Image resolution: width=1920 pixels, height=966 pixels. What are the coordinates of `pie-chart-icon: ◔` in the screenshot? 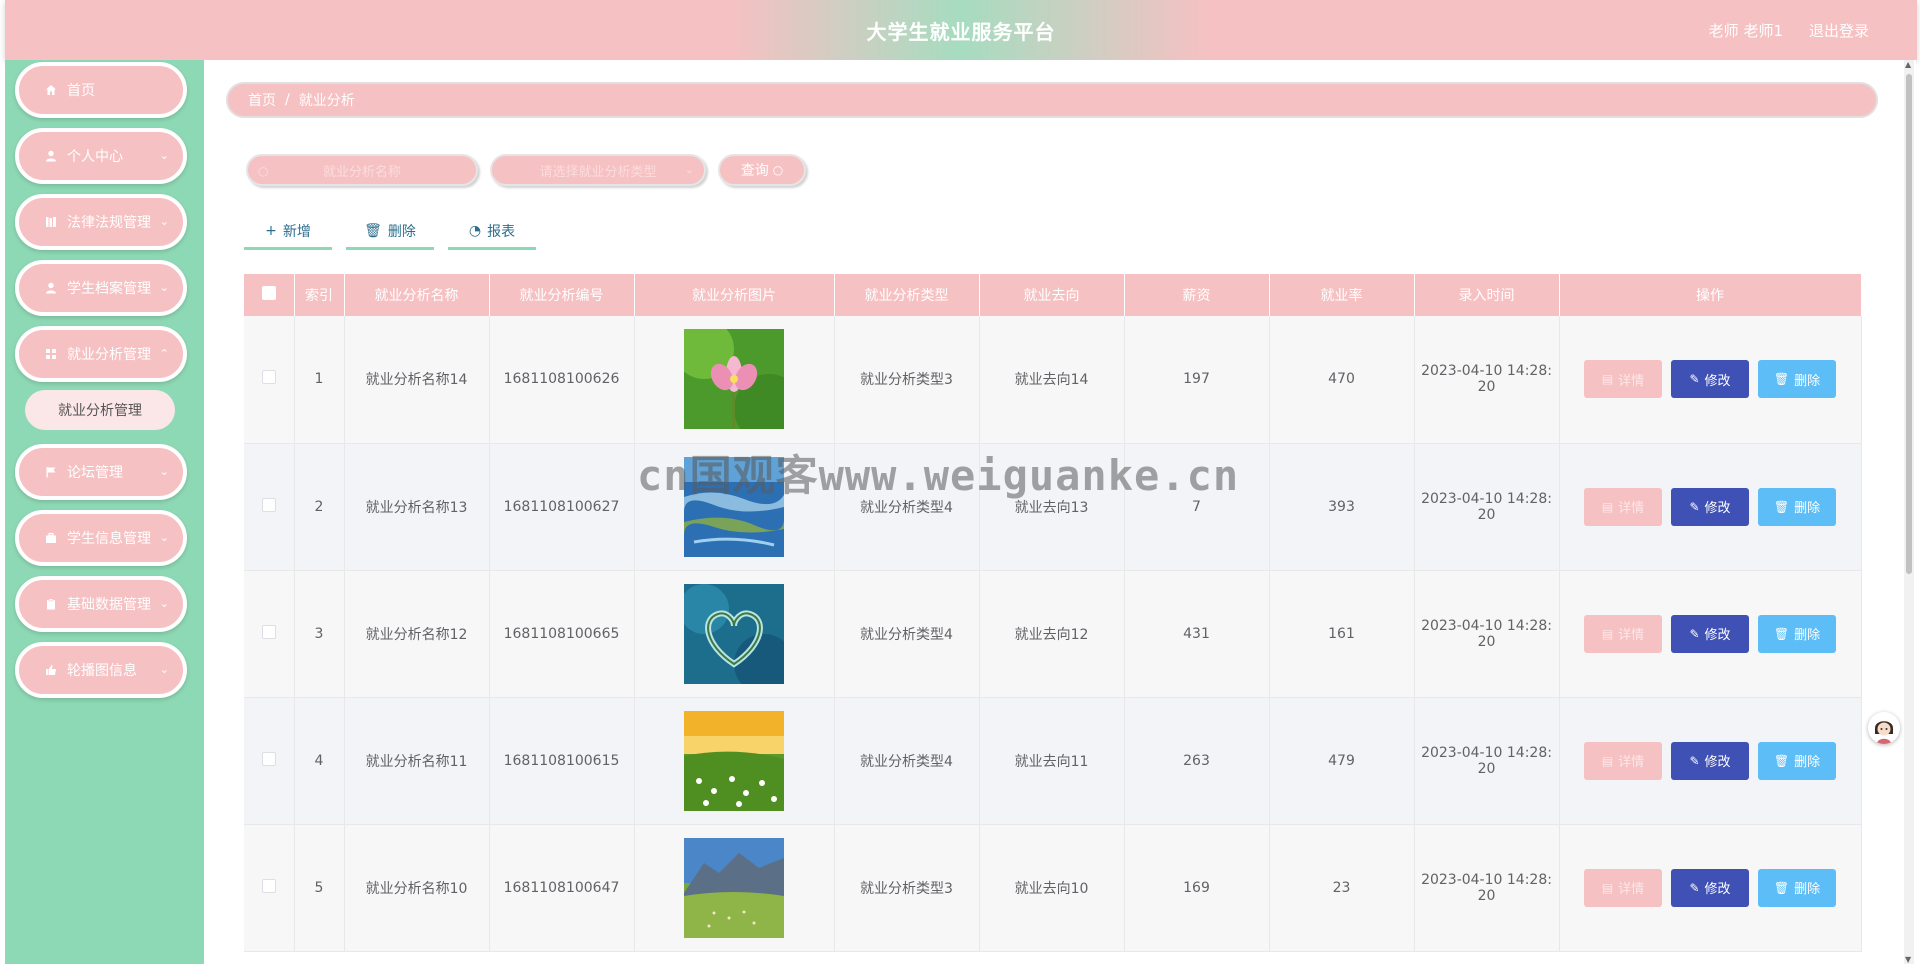 It's located at (475, 230).